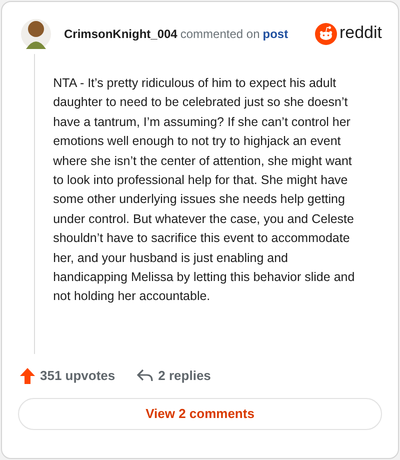  What do you see at coordinates (220, 34) in the screenshot?
I see `action-text: commented on` at bounding box center [220, 34].